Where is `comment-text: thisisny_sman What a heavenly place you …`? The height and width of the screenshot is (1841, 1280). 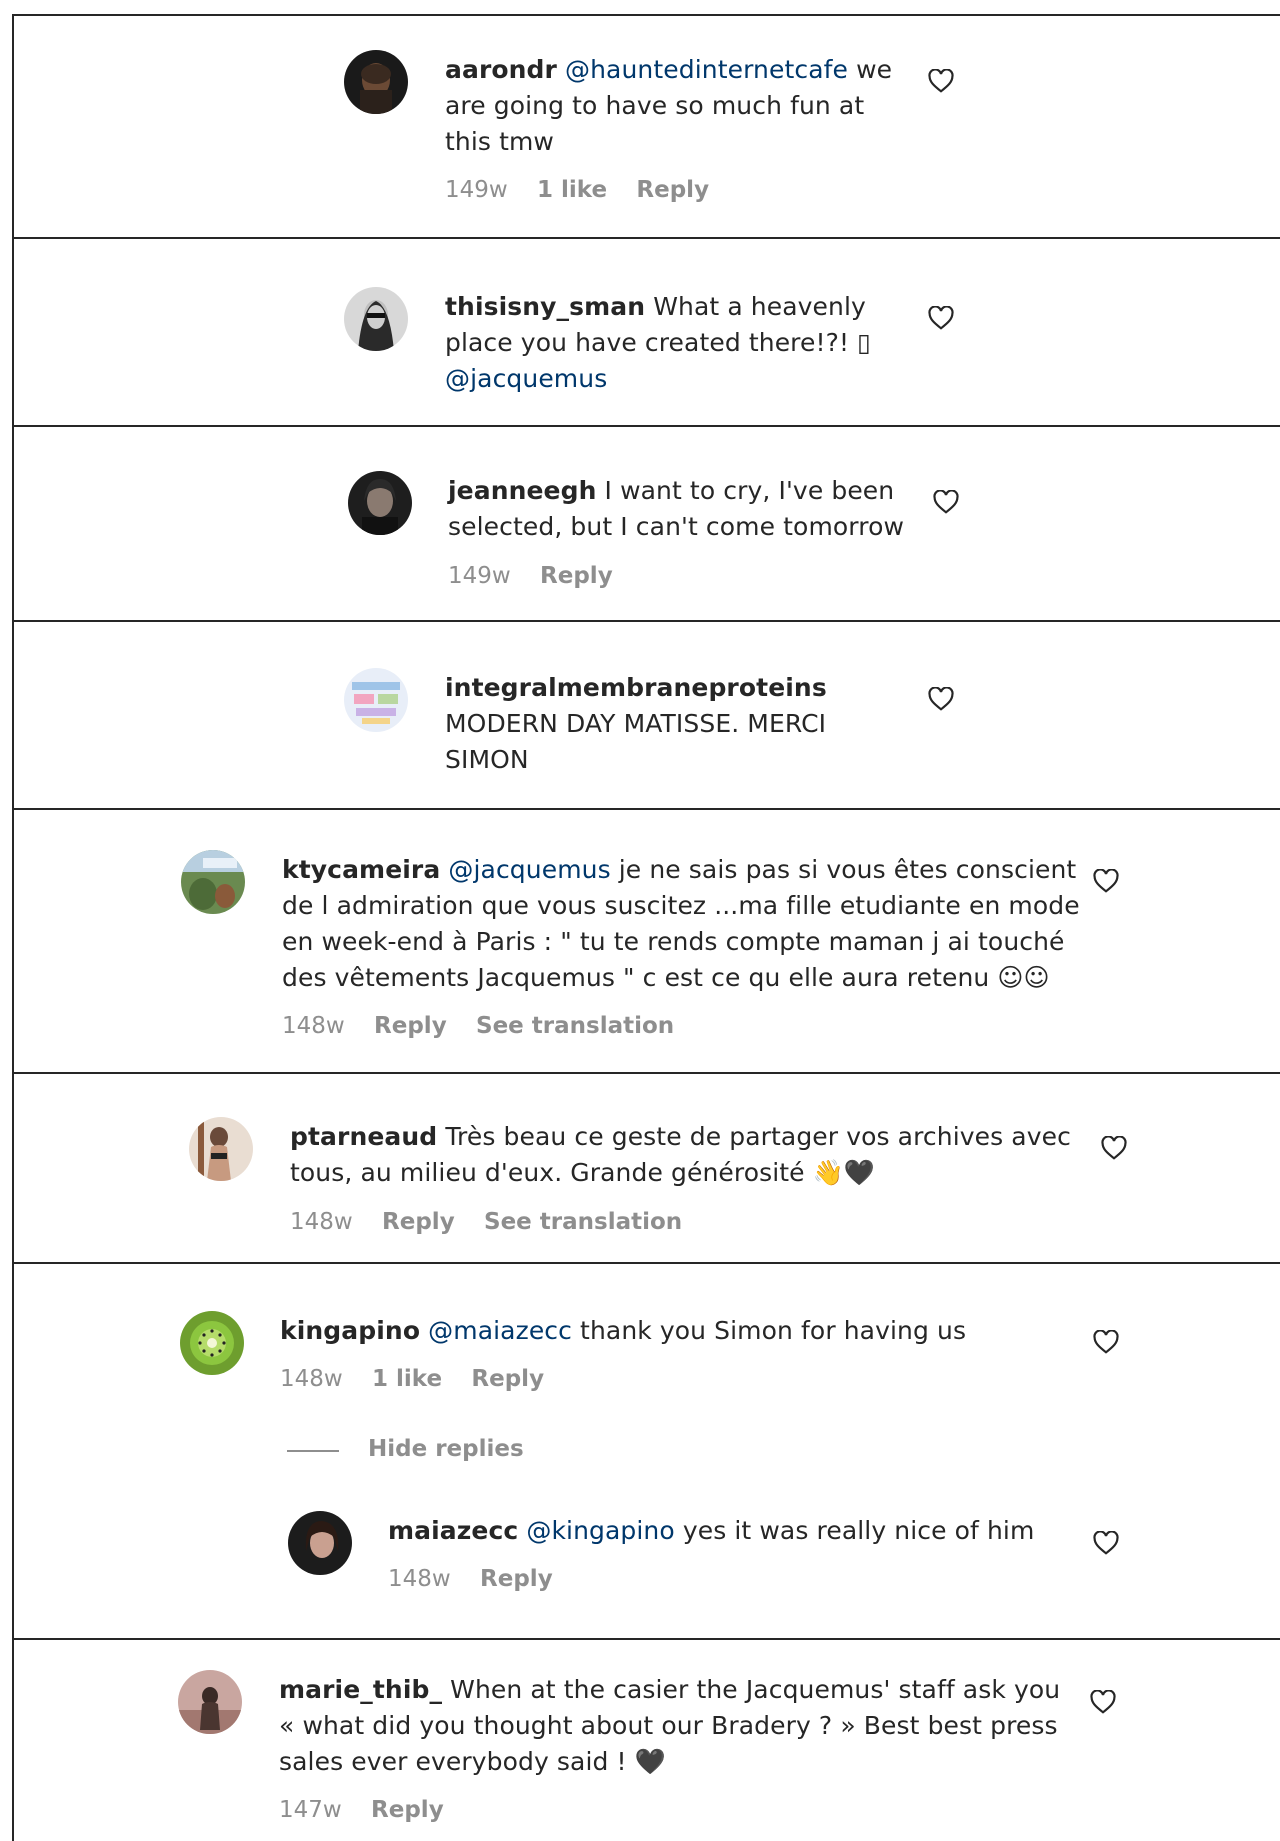
comment-text: thisisny_sman What a heavenly place you … is located at coordinates (658, 342).